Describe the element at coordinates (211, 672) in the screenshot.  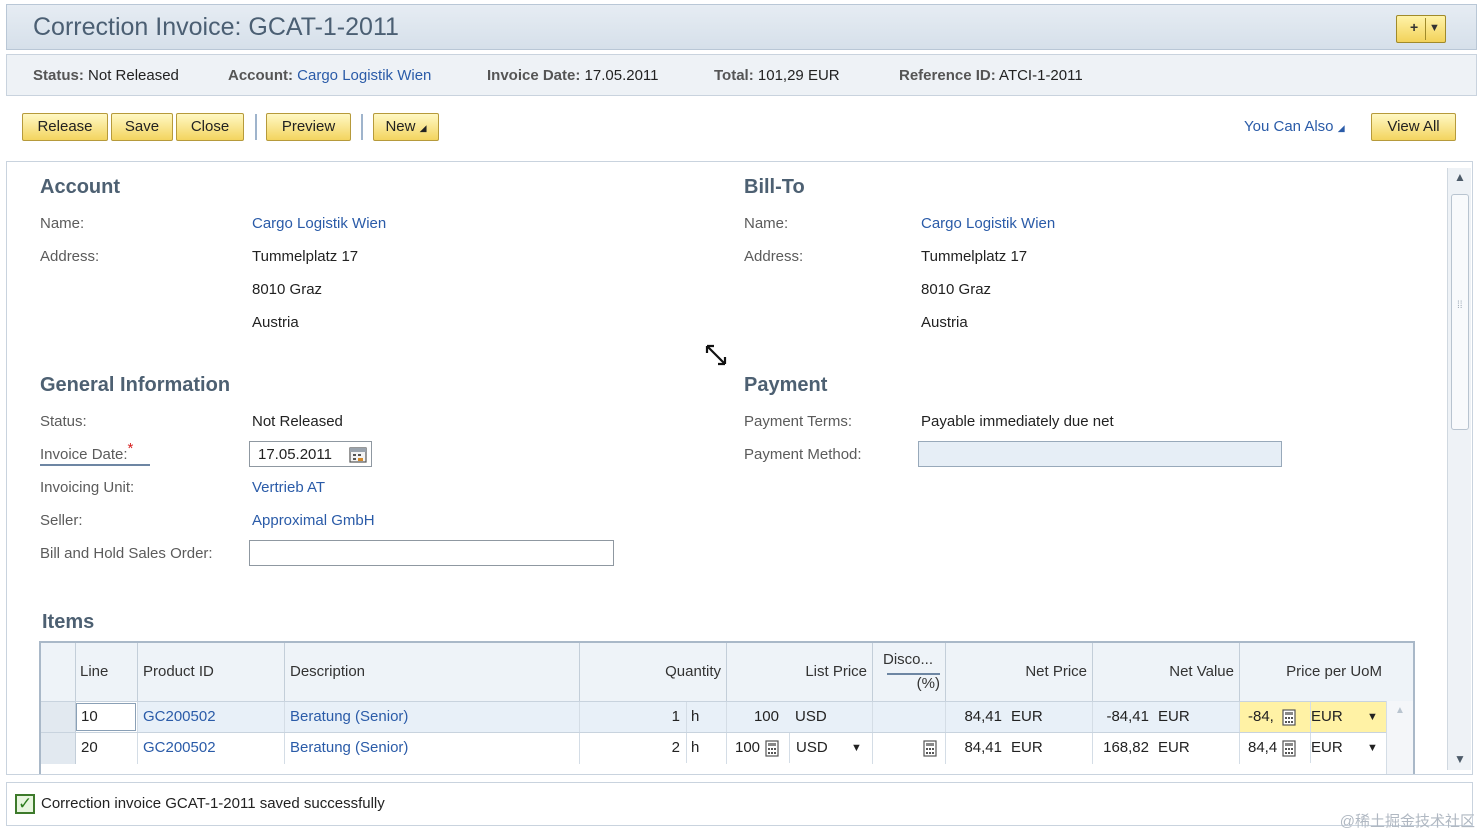
I see `column-header-product-id: Product ID` at that location.